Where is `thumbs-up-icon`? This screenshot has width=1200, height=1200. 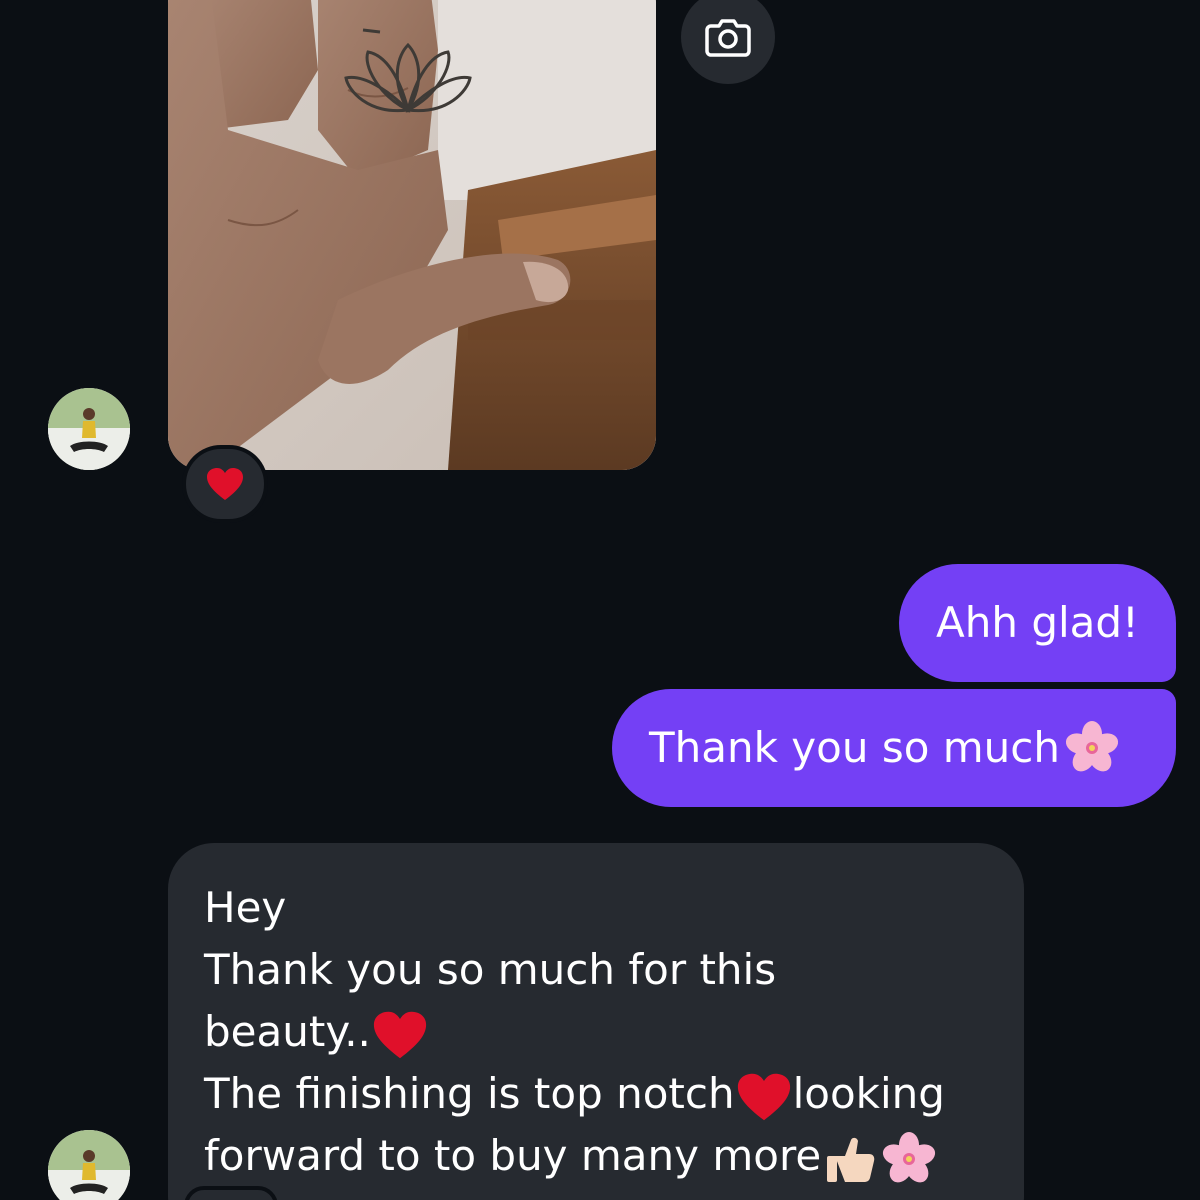 thumbs-up-icon is located at coordinates (851, 1159).